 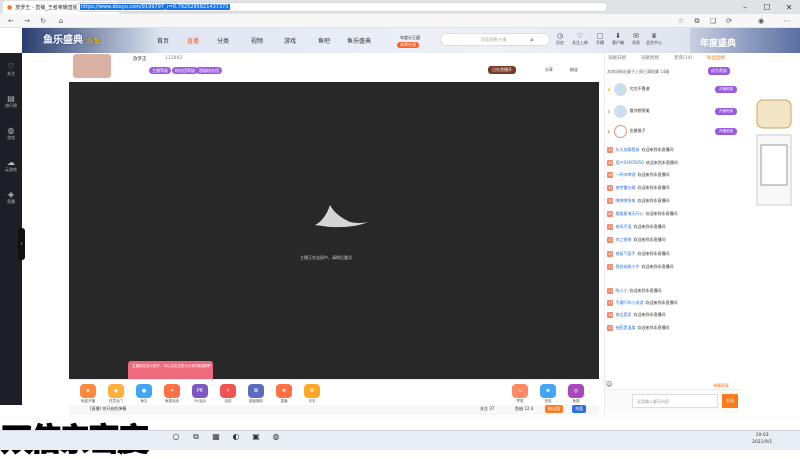 I want to click on nav-game: 游戏, so click(x=290, y=40).